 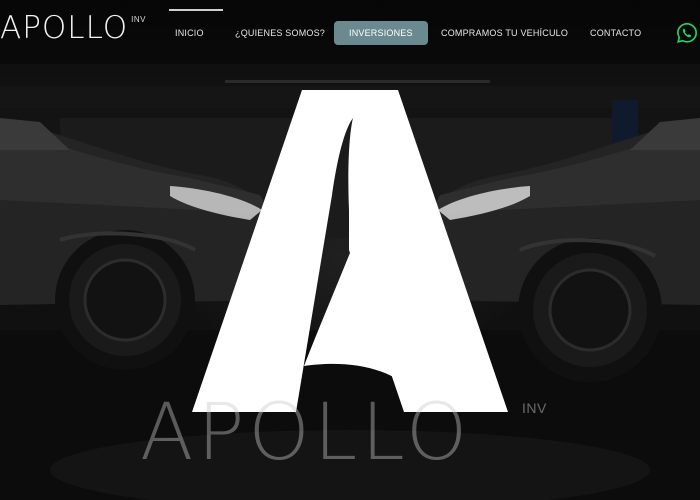 What do you see at coordinates (357, 81) in the screenshot?
I see `header-divider` at bounding box center [357, 81].